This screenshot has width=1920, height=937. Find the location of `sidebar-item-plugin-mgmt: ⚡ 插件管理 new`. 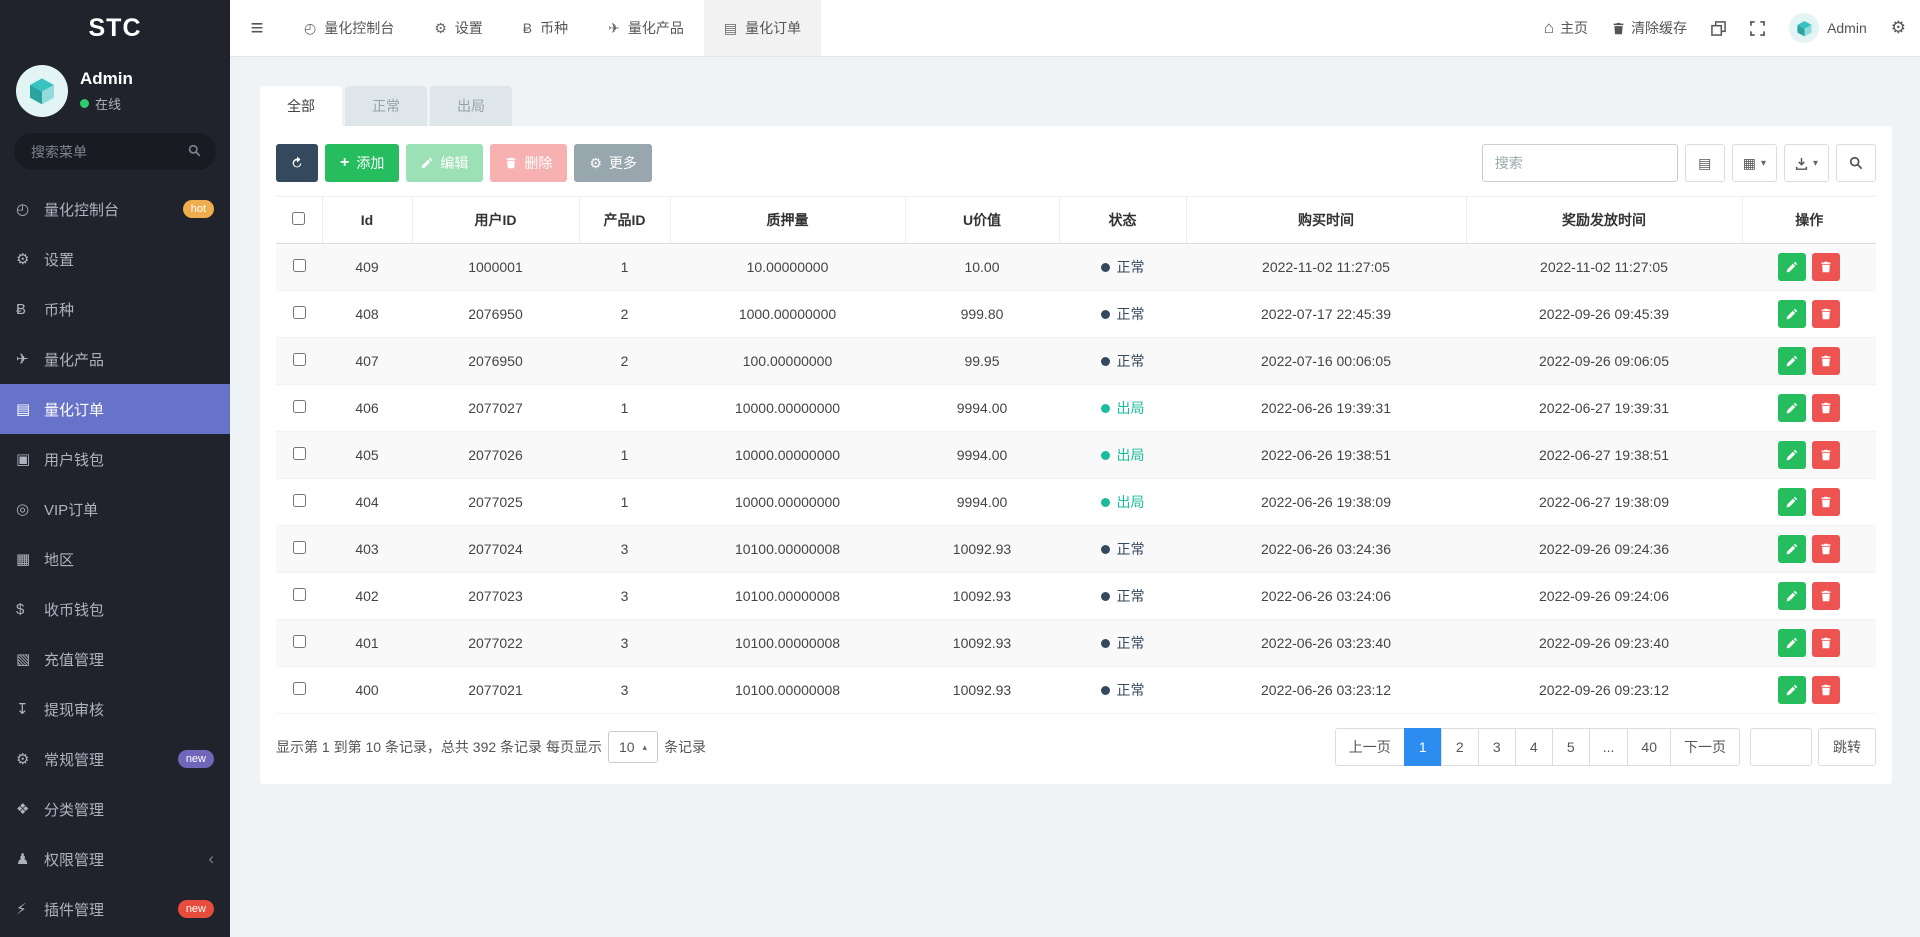

sidebar-item-plugin-mgmt: ⚡ 插件管理 new is located at coordinates (115, 909).